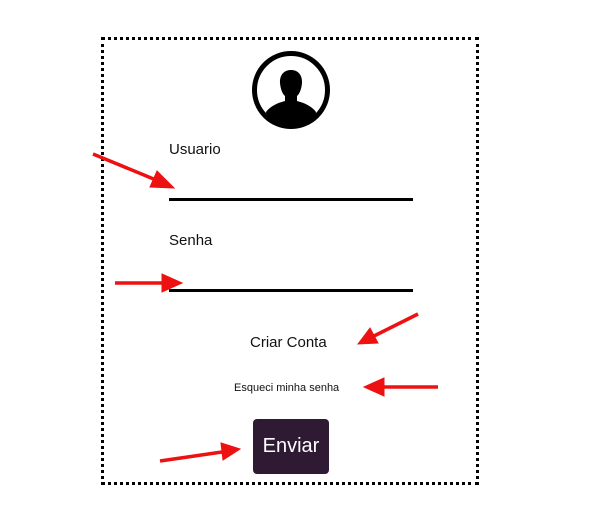 The image size is (595, 510). Describe the element at coordinates (291, 279) in the screenshot. I see `password-input` at that location.